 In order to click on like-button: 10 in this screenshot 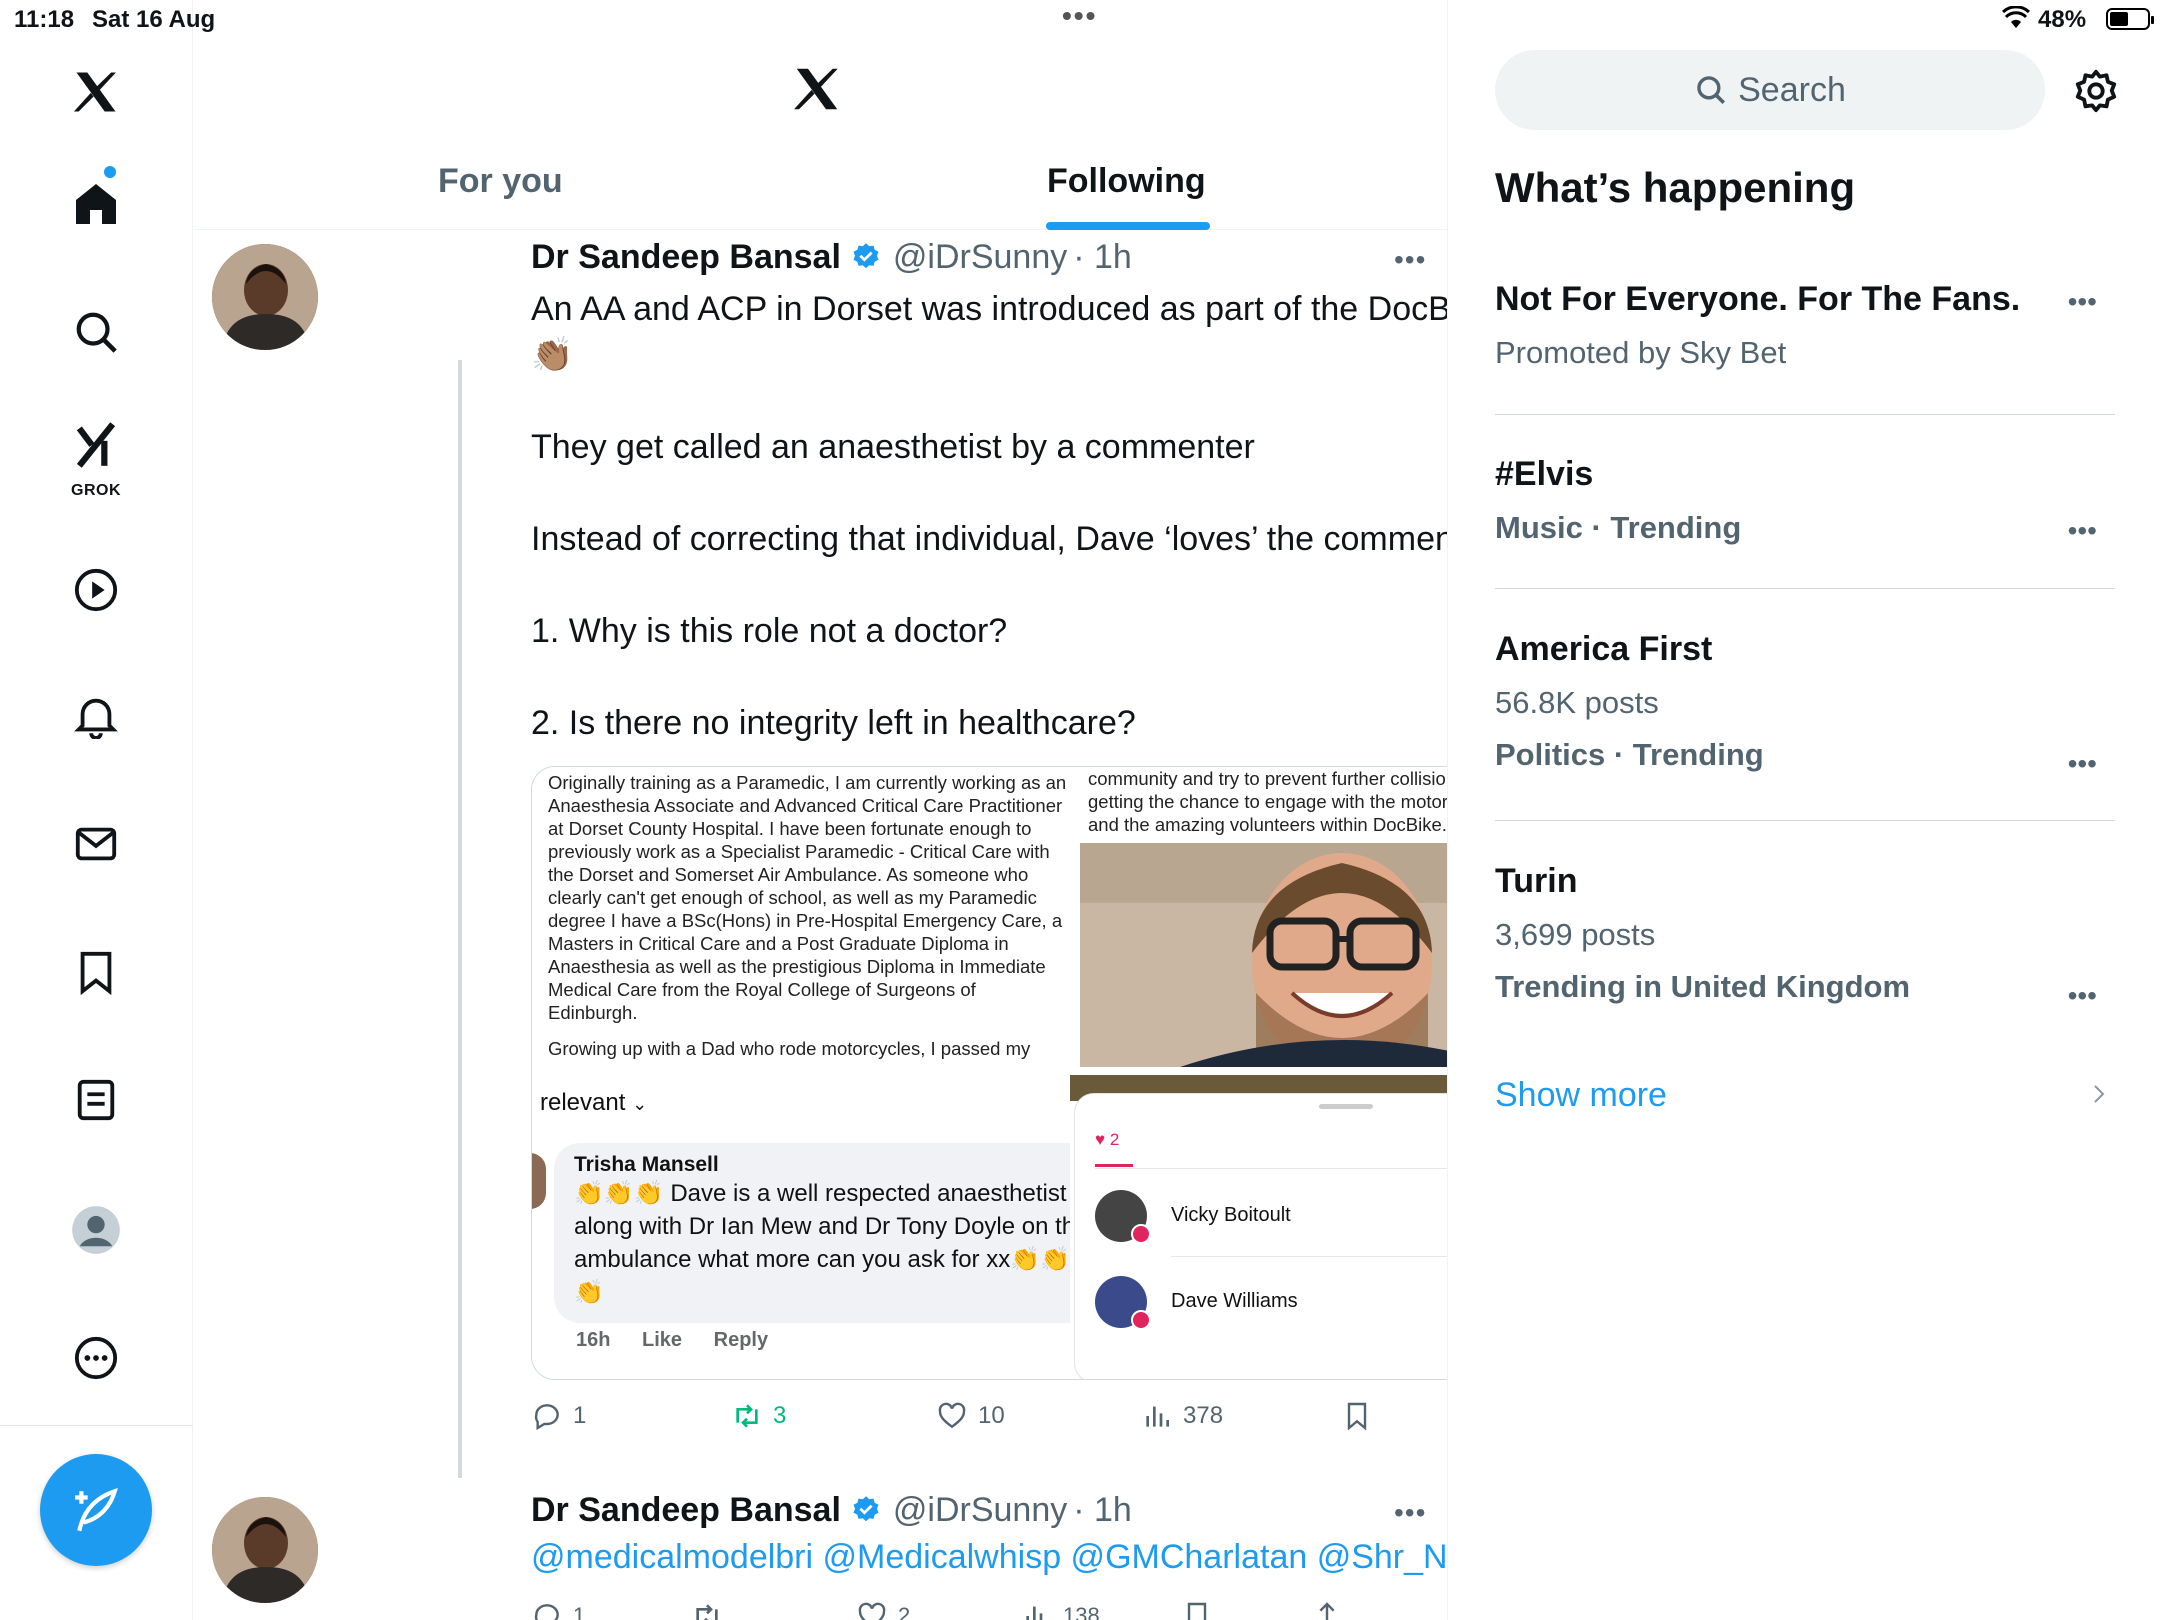, I will do `click(970, 1416)`.